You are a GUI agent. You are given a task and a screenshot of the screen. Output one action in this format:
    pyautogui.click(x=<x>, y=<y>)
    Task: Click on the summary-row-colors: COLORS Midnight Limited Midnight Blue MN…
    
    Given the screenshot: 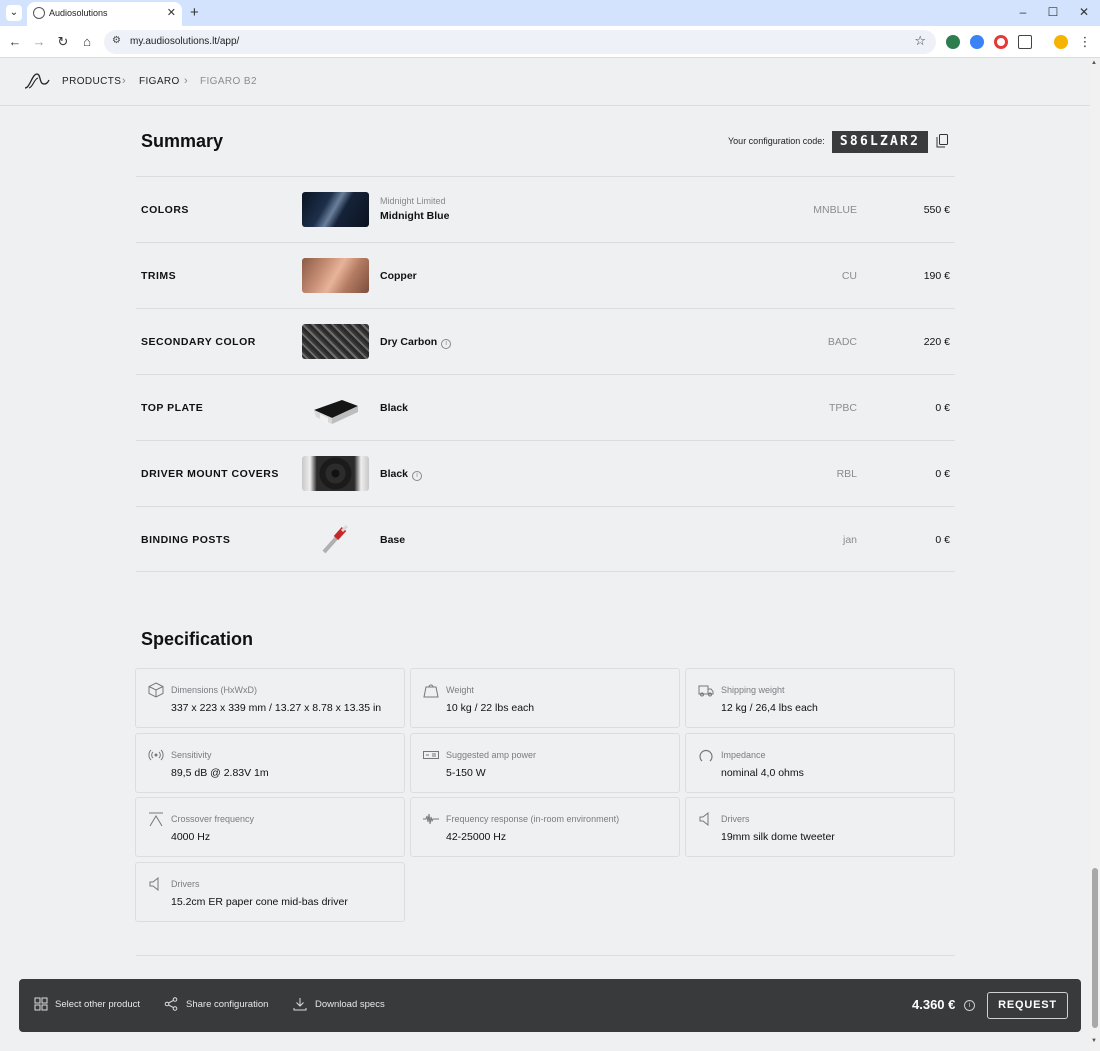 What is the action you would take?
    pyautogui.click(x=545, y=209)
    